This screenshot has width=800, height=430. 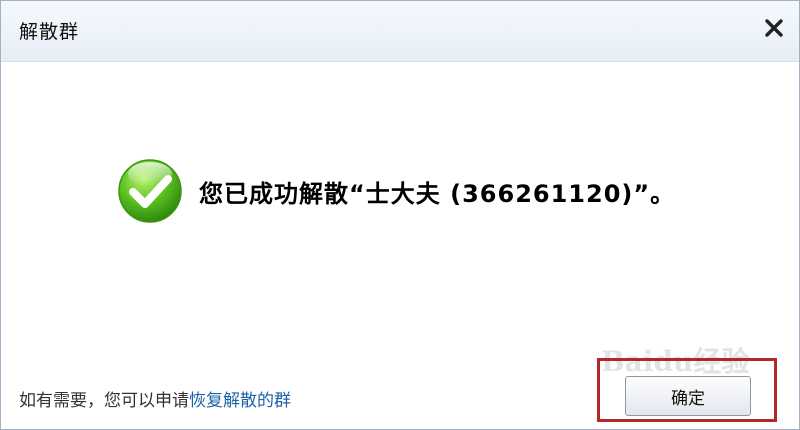 What do you see at coordinates (400, 31) in the screenshot?
I see `dialog-titlebar: 解散群` at bounding box center [400, 31].